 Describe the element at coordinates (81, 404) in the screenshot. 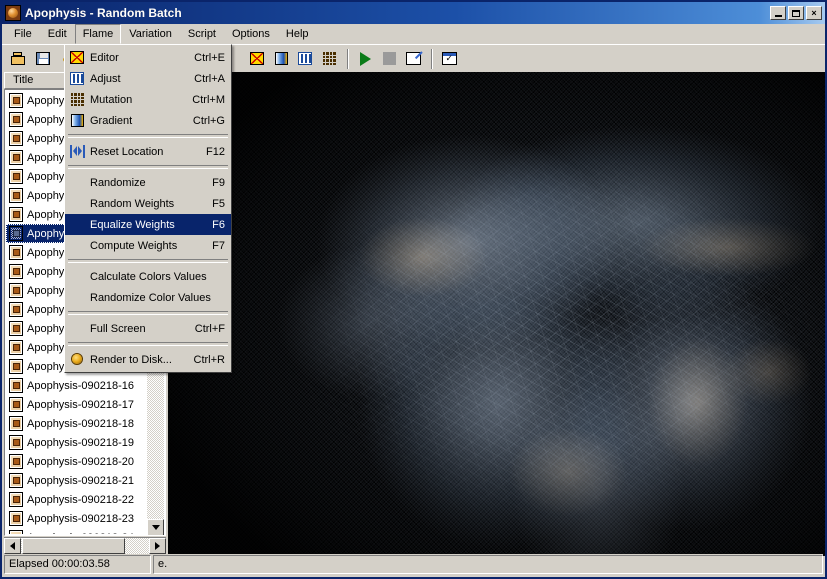

I see `list-item-label: Apophysis-090218-17` at that location.